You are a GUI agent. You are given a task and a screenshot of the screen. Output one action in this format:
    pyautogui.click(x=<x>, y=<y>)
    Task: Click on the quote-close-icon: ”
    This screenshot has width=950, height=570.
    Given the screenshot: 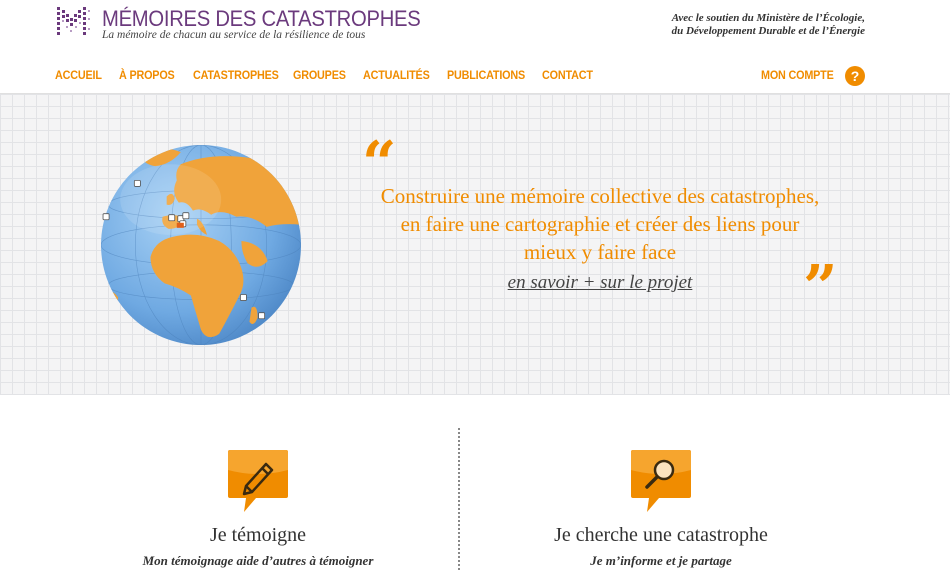 What is the action you would take?
    pyautogui.click(x=820, y=288)
    